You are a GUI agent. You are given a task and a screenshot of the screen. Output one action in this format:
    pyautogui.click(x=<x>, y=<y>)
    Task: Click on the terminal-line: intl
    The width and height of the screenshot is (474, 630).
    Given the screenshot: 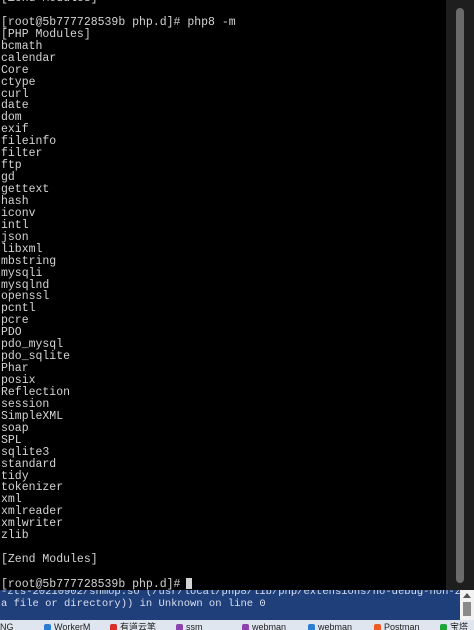 What is the action you would take?
    pyautogui.click(x=15, y=225)
    